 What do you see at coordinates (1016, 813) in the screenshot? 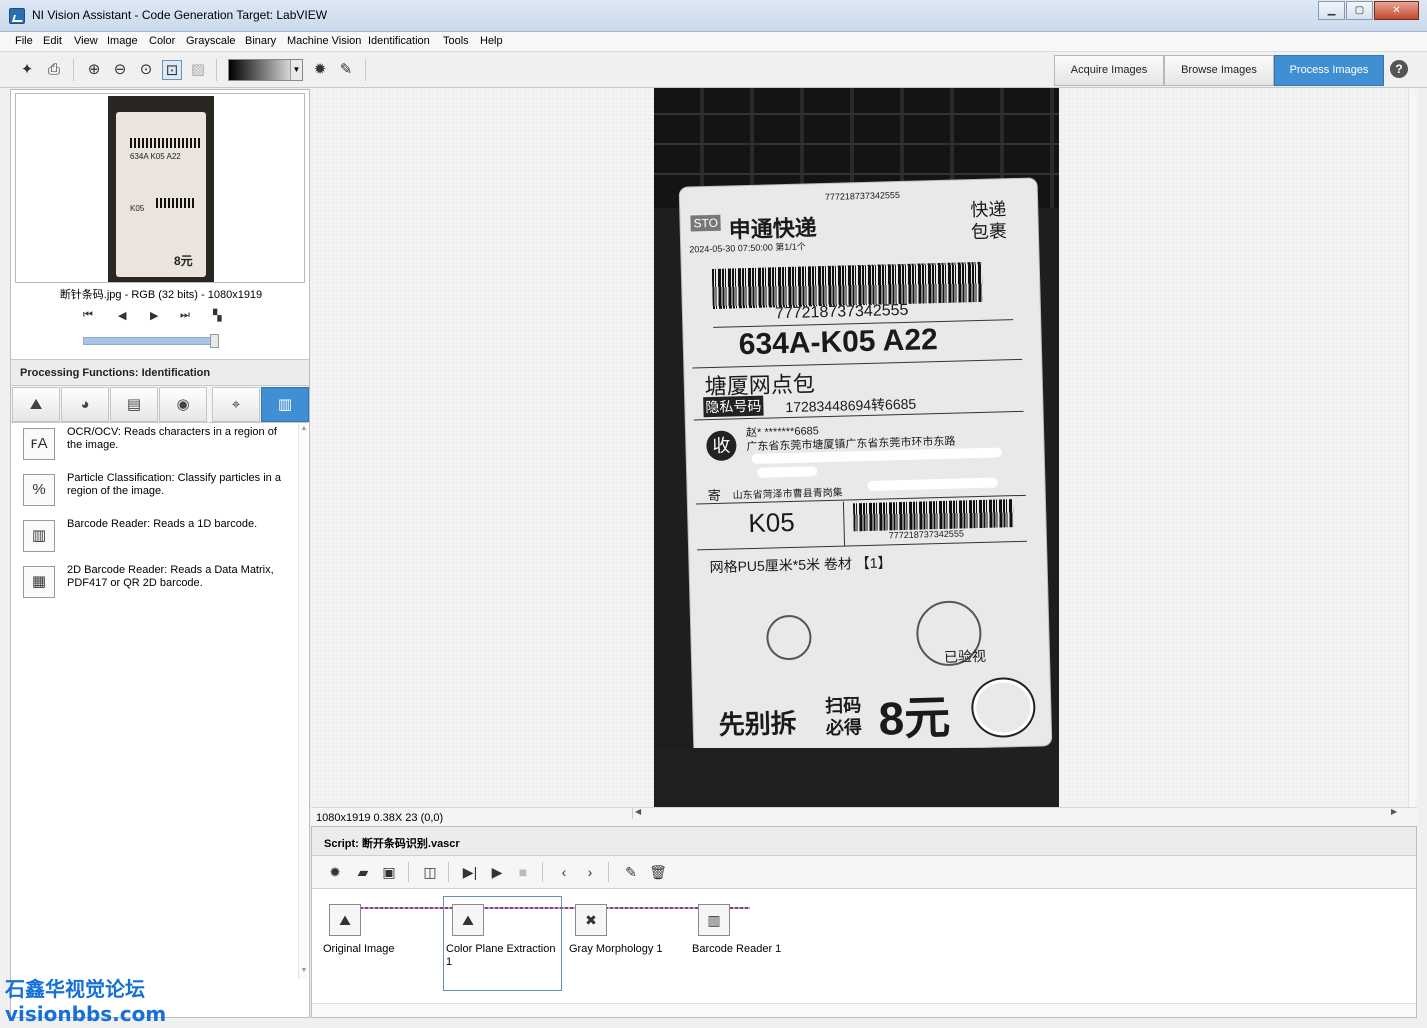
I see `image-horizontal-scrollbar: ◀ ▶` at bounding box center [1016, 813].